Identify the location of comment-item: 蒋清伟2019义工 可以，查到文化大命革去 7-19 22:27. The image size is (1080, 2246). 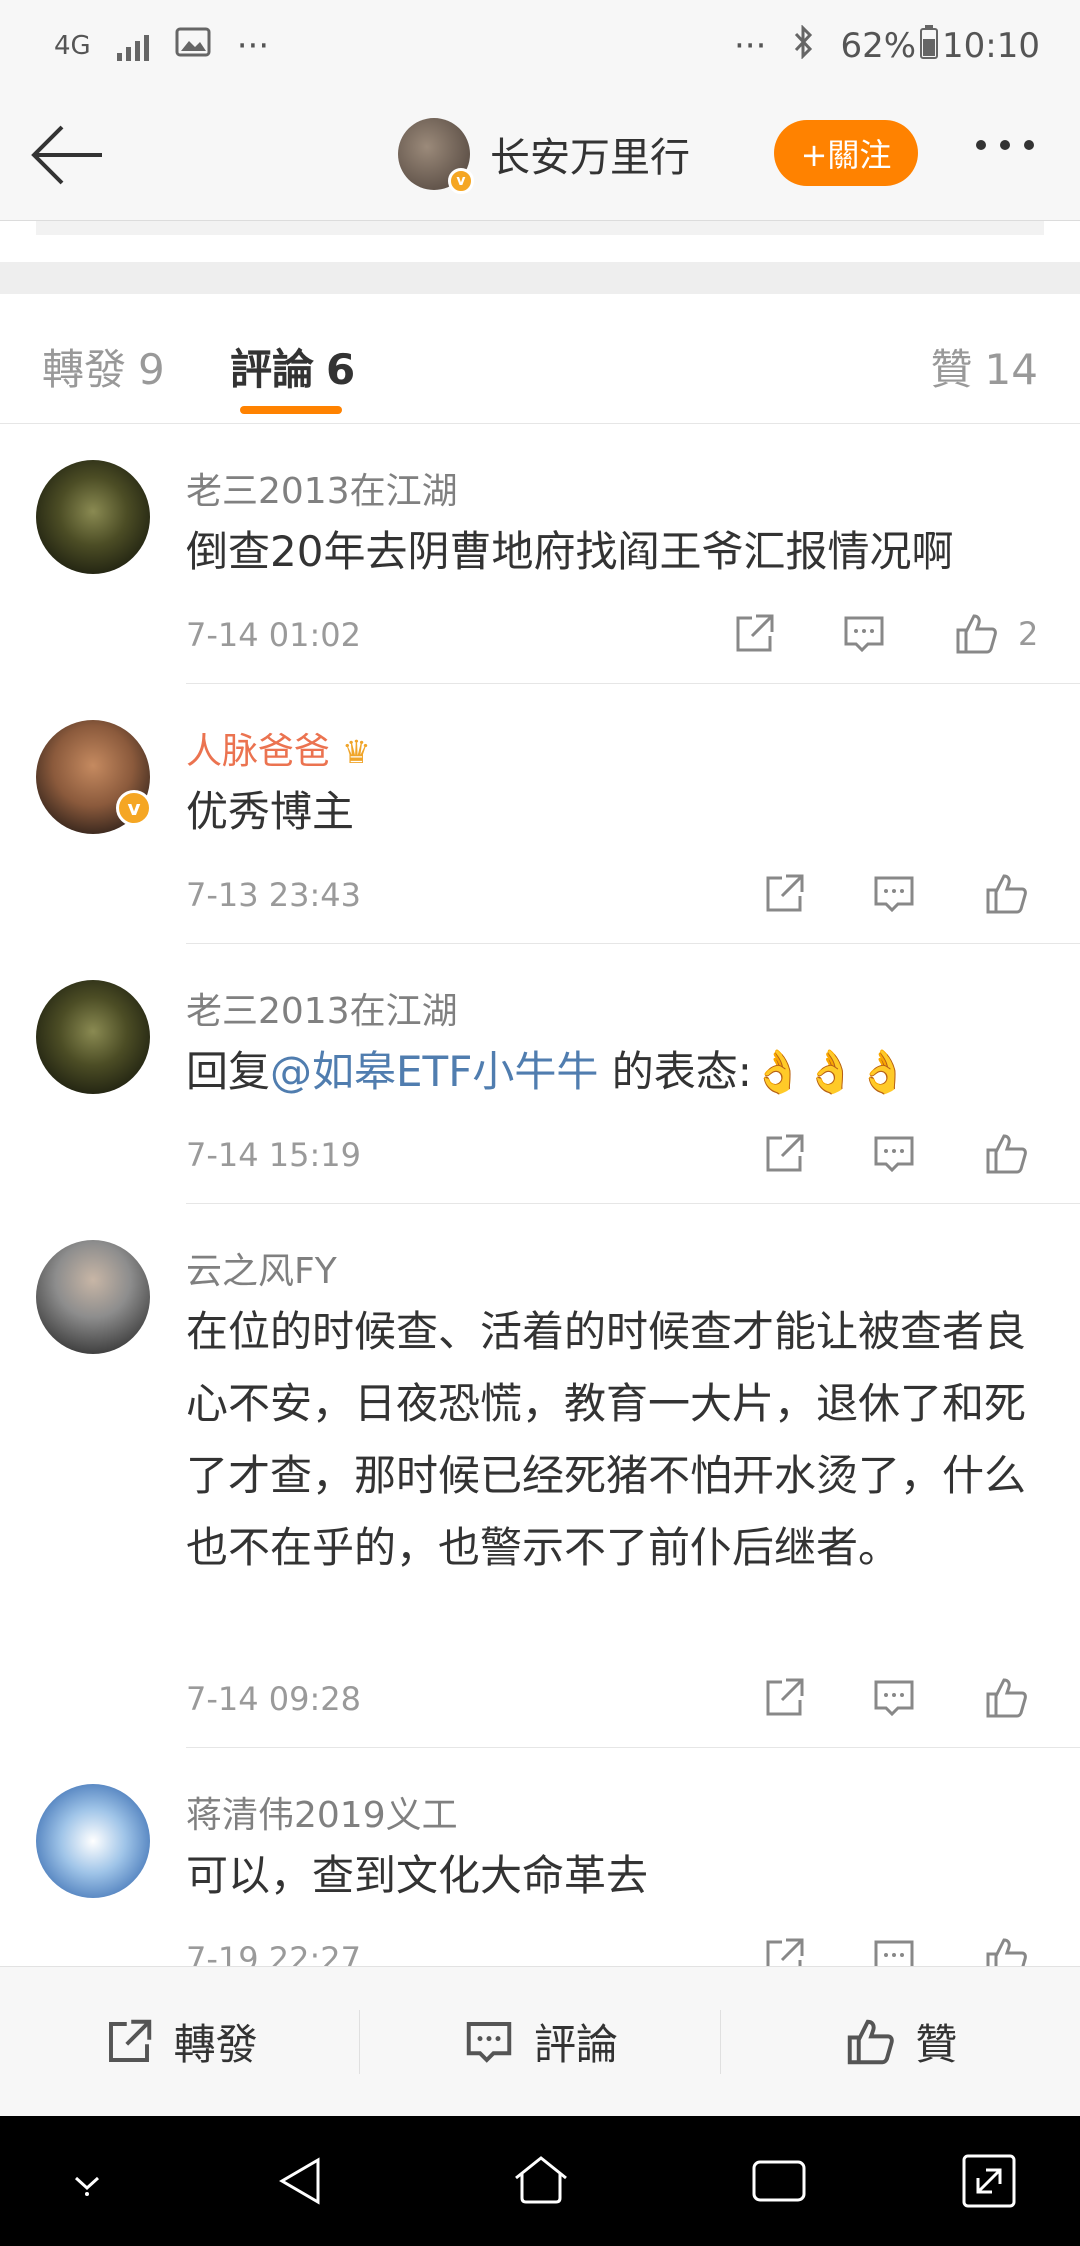
(540, 1857).